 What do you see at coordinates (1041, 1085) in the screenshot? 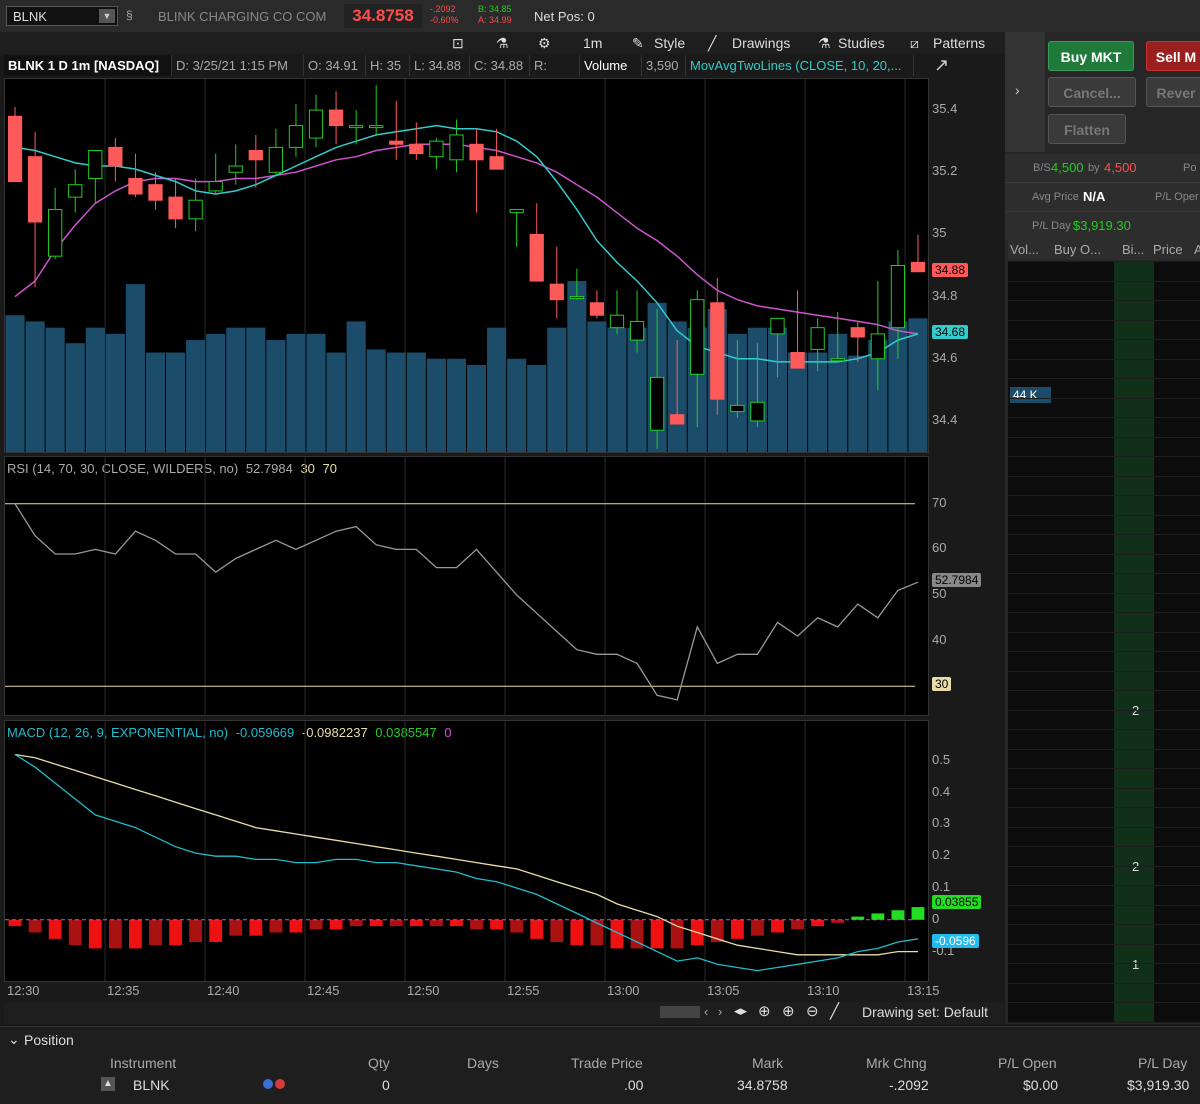
I see `row-pl-open: $0.00` at bounding box center [1041, 1085].